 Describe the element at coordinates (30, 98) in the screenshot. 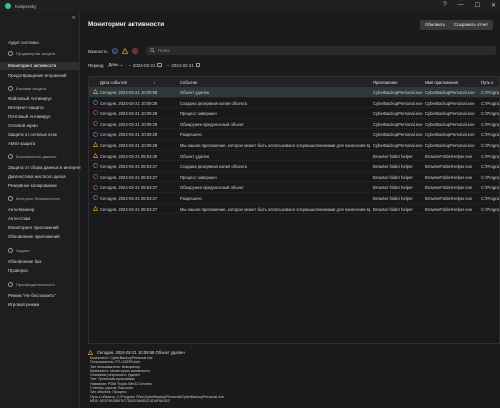

I see `sidebar-item-file-av: Файловый Антивирус` at that location.